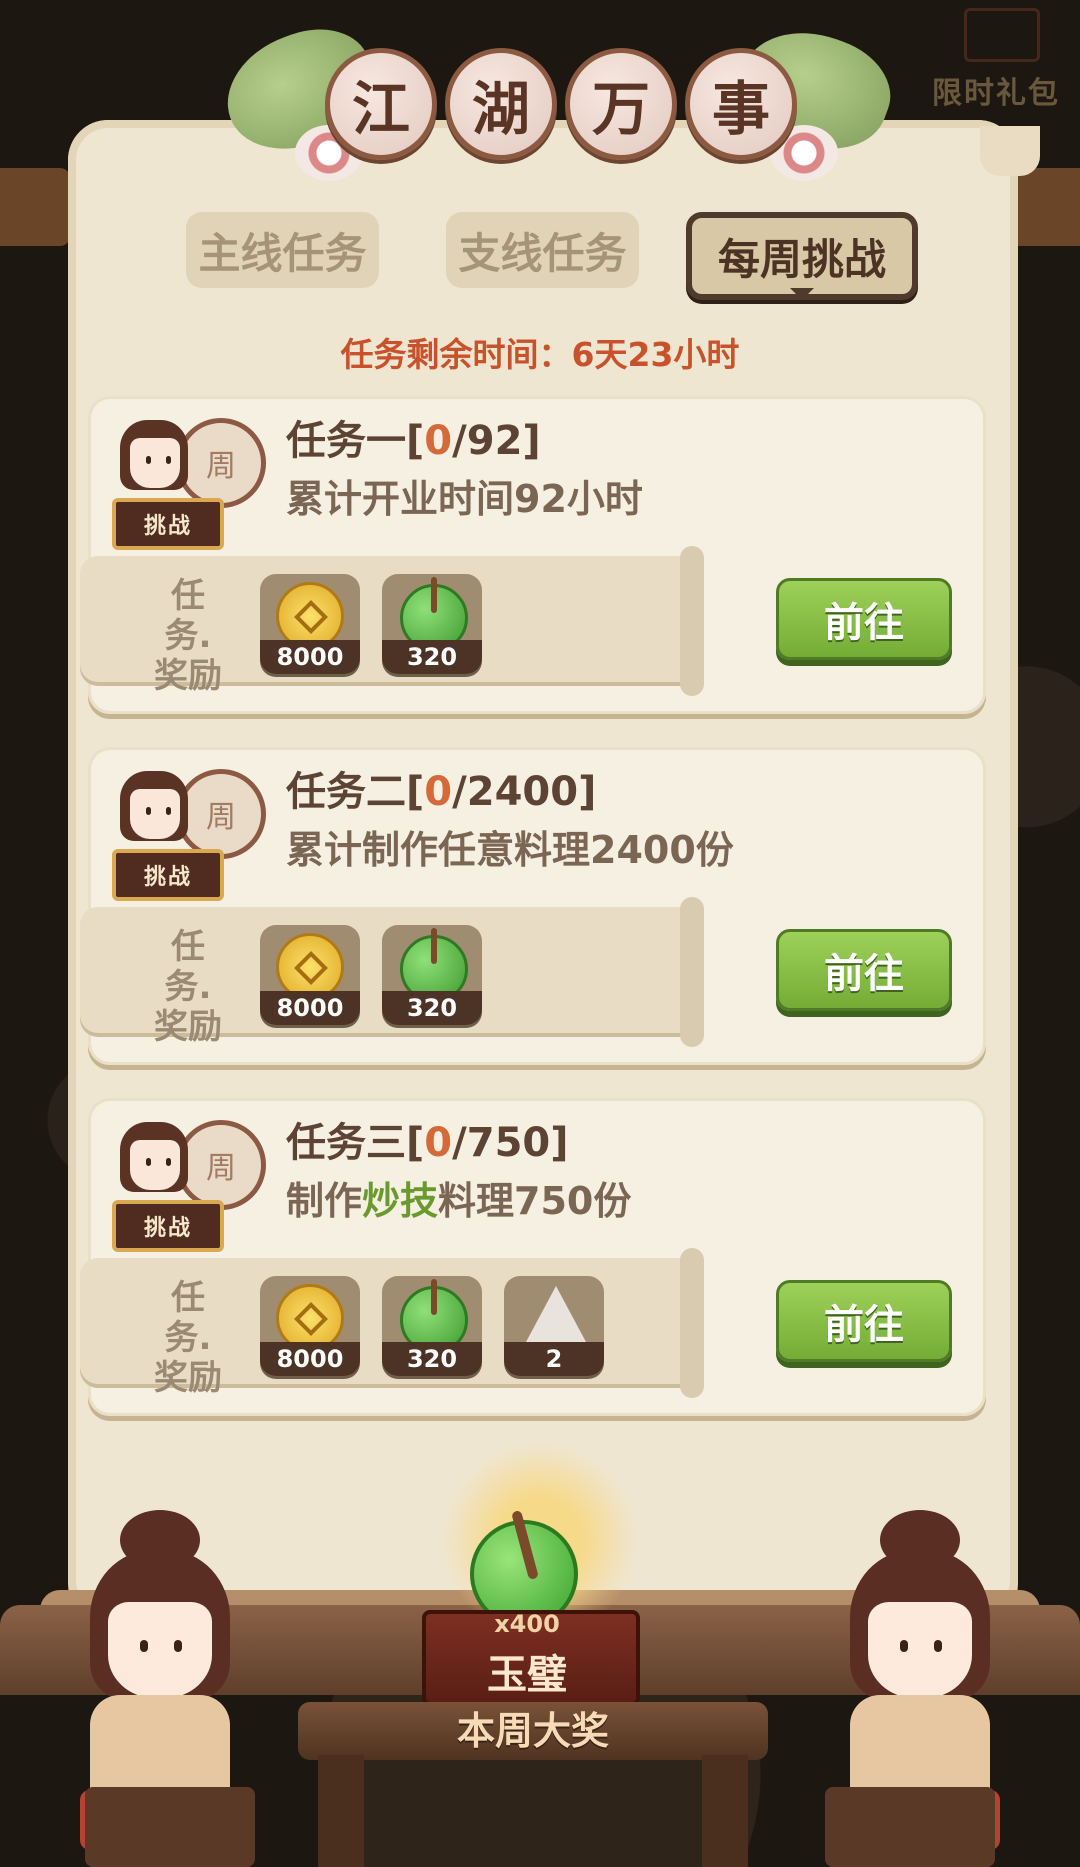 This screenshot has width=1080, height=1867. What do you see at coordinates (170, 1827) in the screenshot?
I see `bench-left` at bounding box center [170, 1827].